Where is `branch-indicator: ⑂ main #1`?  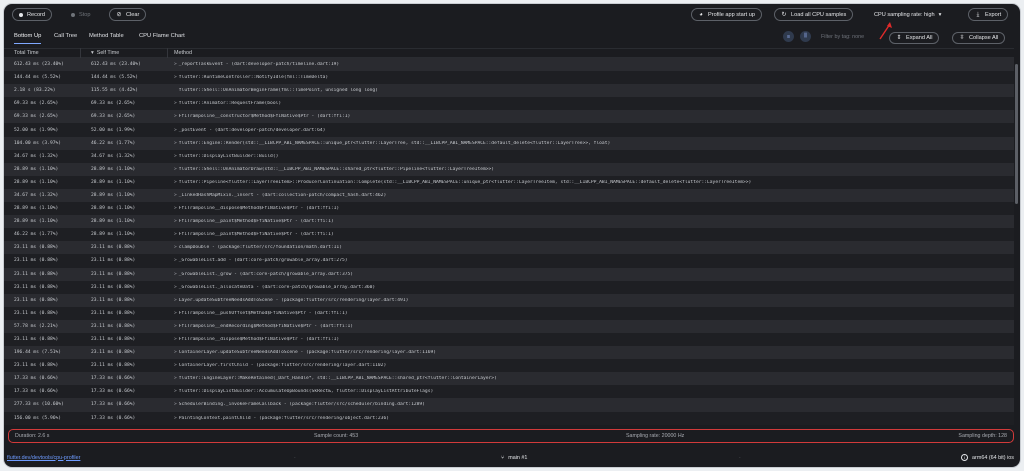
branch-indicator: ⑂ main #1 is located at coordinates (514, 458).